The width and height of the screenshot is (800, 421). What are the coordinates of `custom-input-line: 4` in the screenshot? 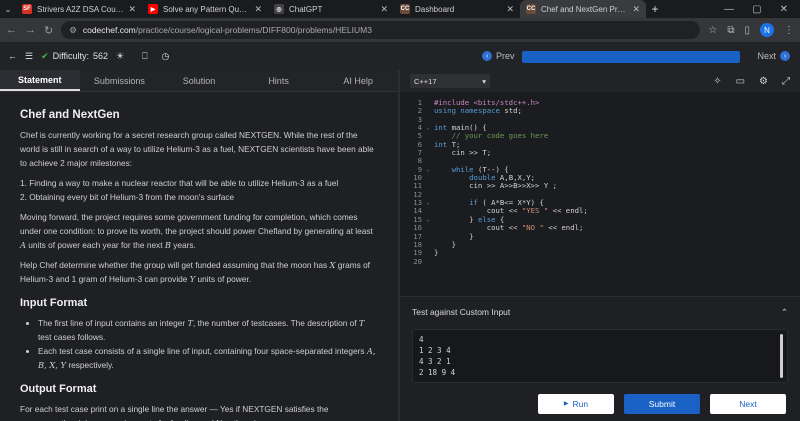 It's located at (421, 339).